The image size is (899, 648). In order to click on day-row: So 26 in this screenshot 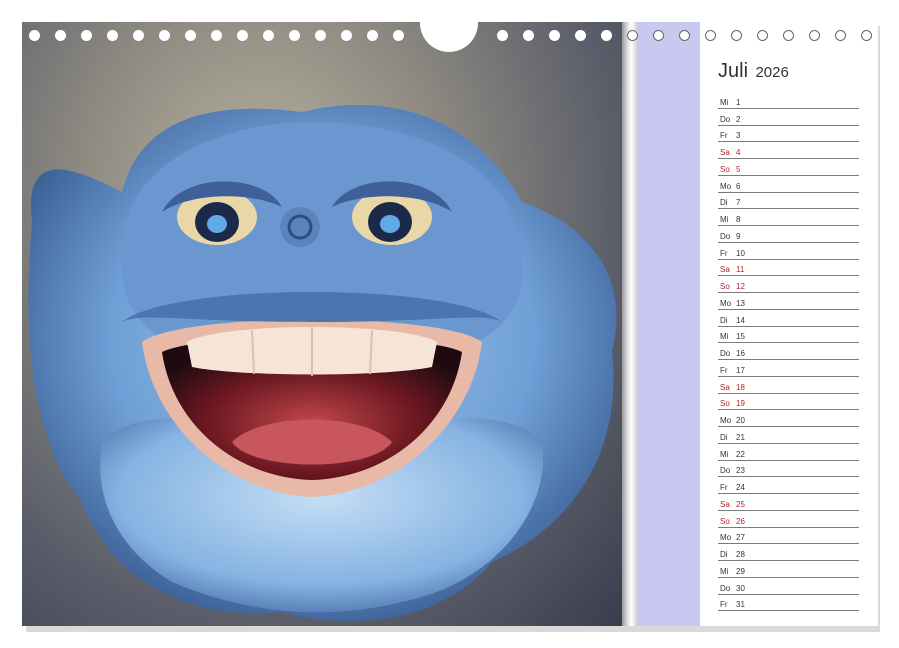, I will do `click(788, 519)`.